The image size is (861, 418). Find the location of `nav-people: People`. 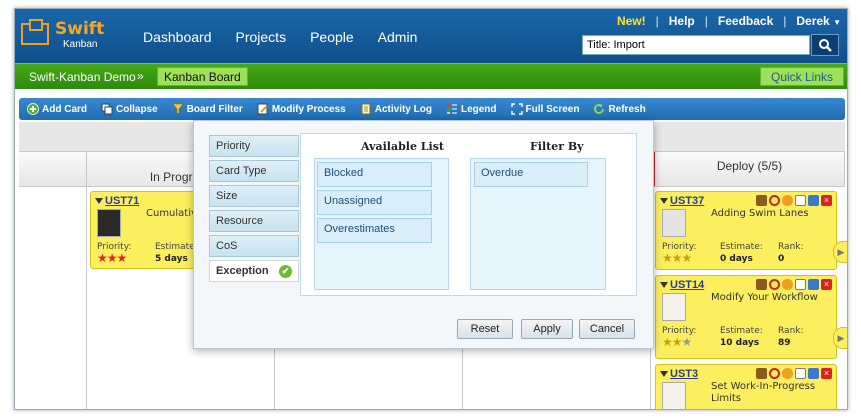

nav-people: People is located at coordinates (332, 37).